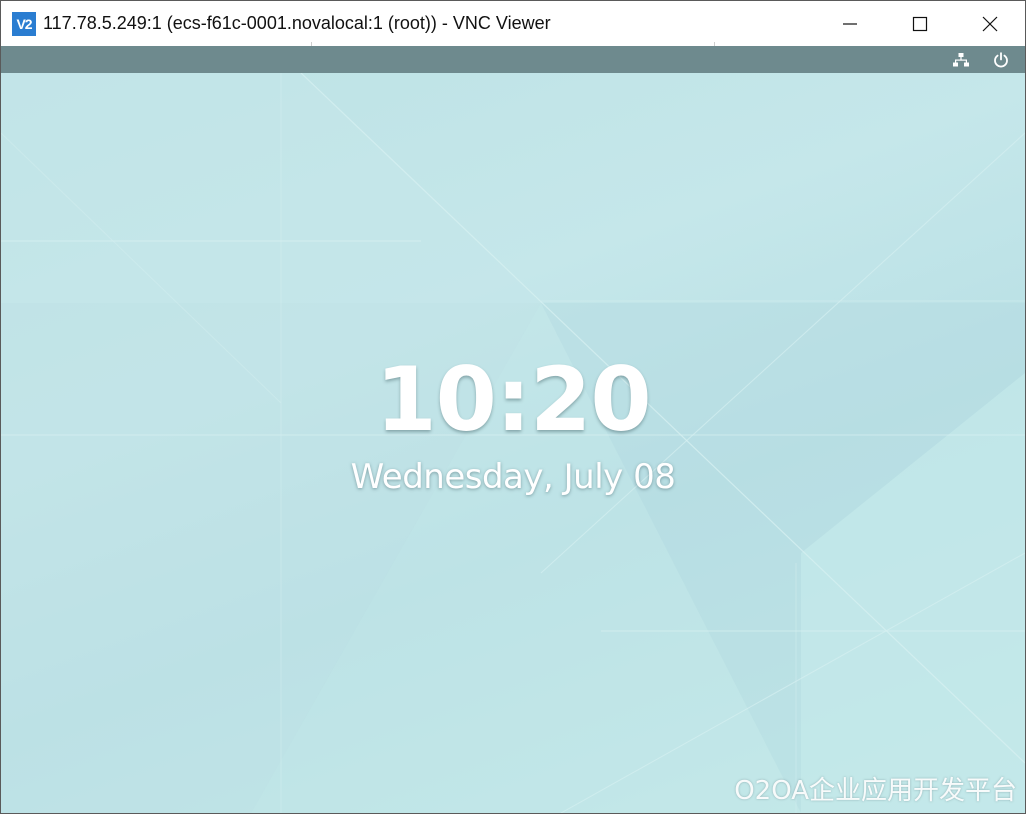  What do you see at coordinates (513, 477) in the screenshot?
I see `lock-screen-date: Wednesday, July 08` at bounding box center [513, 477].